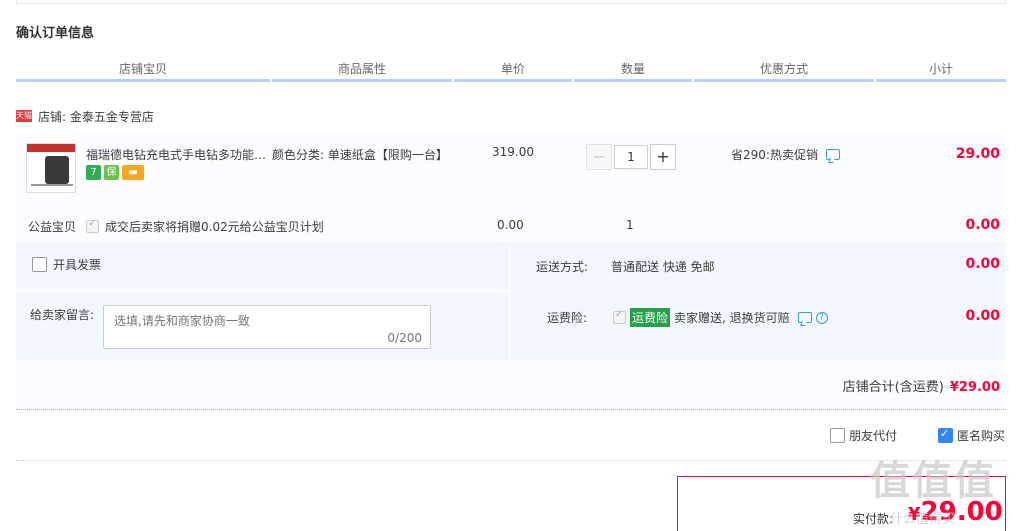  I want to click on col-unit-price: 单价, so click(513, 71).